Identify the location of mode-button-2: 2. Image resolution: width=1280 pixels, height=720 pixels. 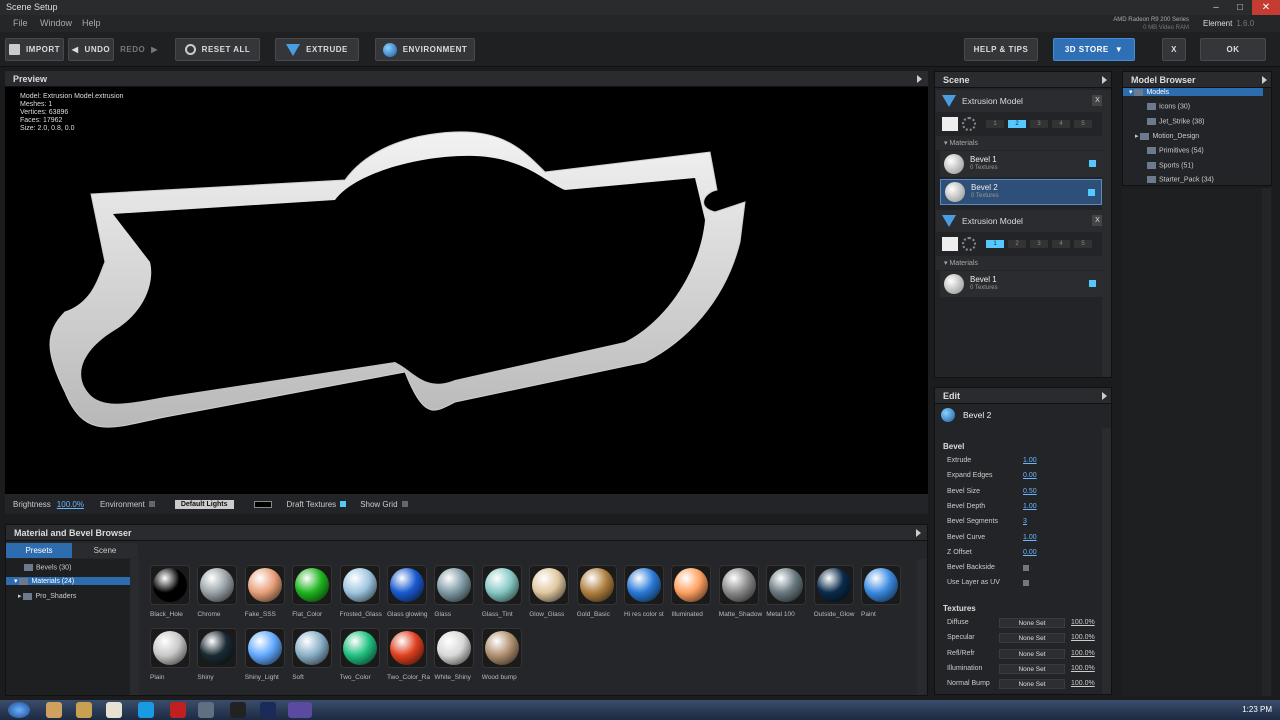
(1017, 244).